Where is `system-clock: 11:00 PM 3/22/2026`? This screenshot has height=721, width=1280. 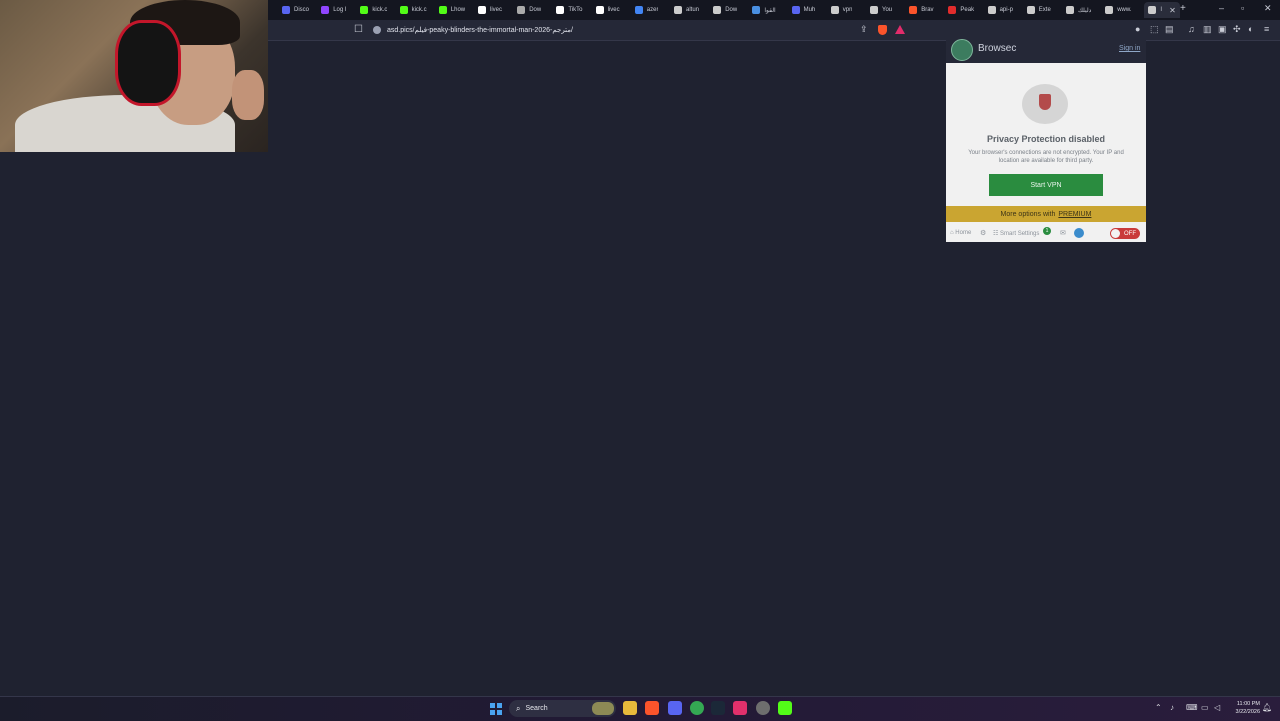
system-clock: 11:00 PM 3/22/2026 is located at coordinates (1244, 708).